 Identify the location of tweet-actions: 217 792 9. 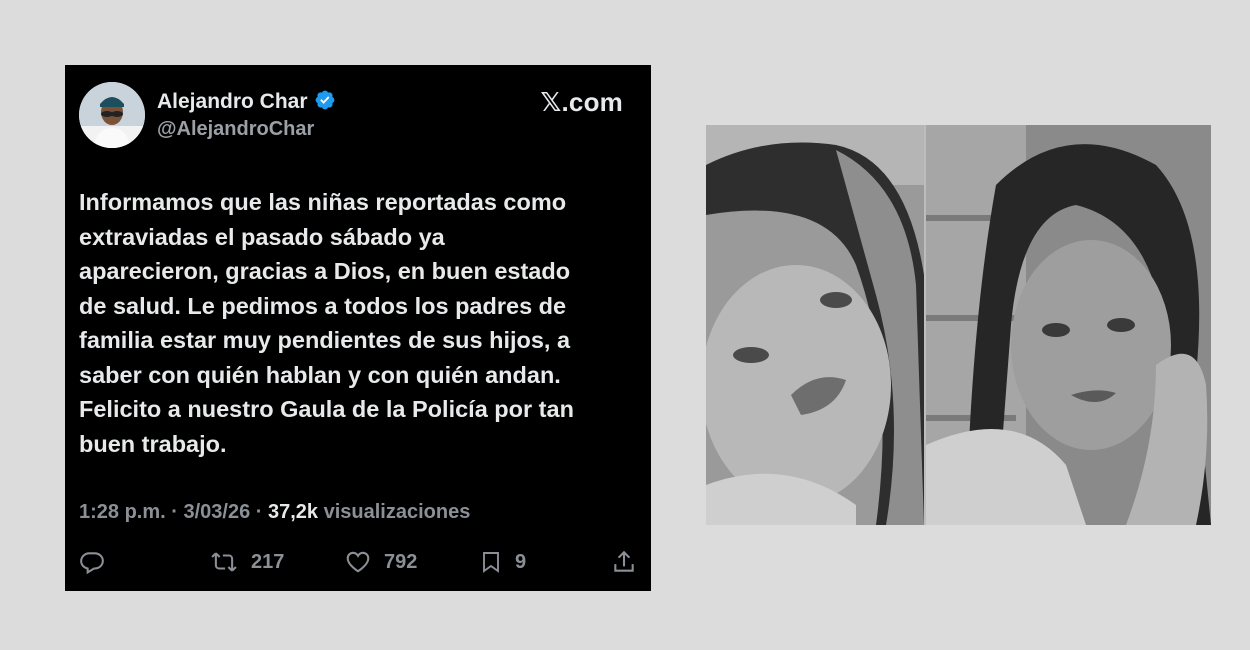
(359, 562).